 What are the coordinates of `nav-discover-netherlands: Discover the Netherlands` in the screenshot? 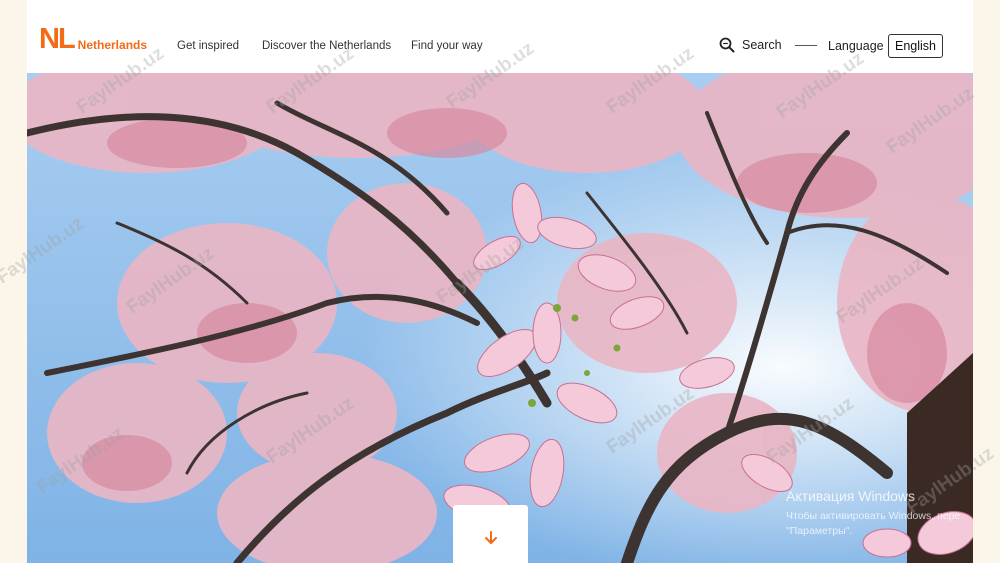 It's located at (326, 46).